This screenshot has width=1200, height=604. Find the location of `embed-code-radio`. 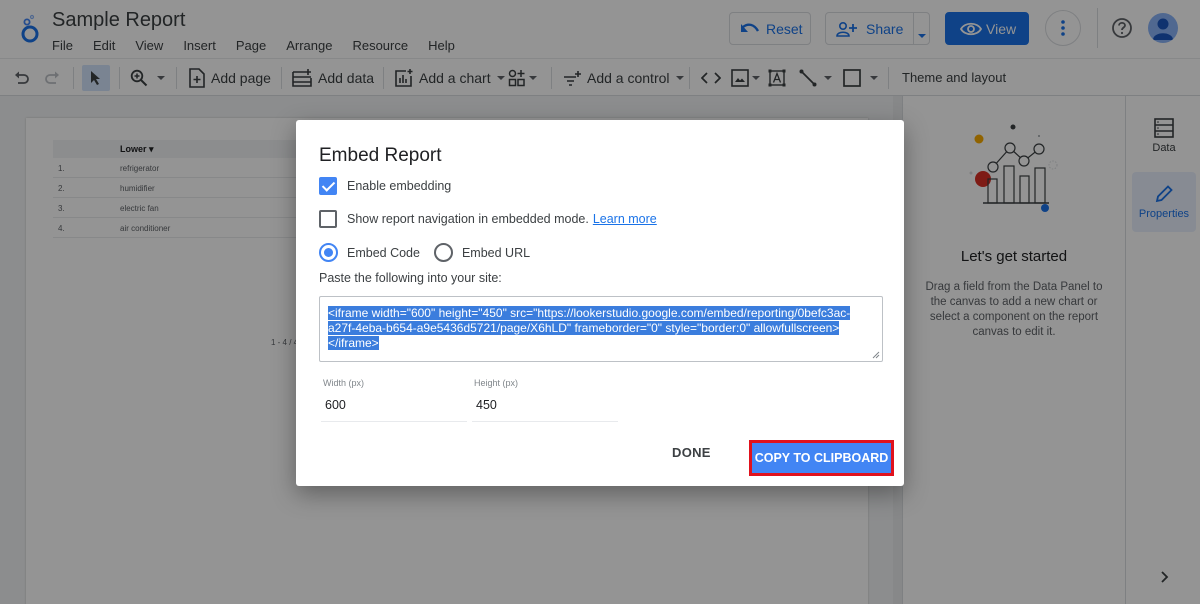

embed-code-radio is located at coordinates (328, 252).